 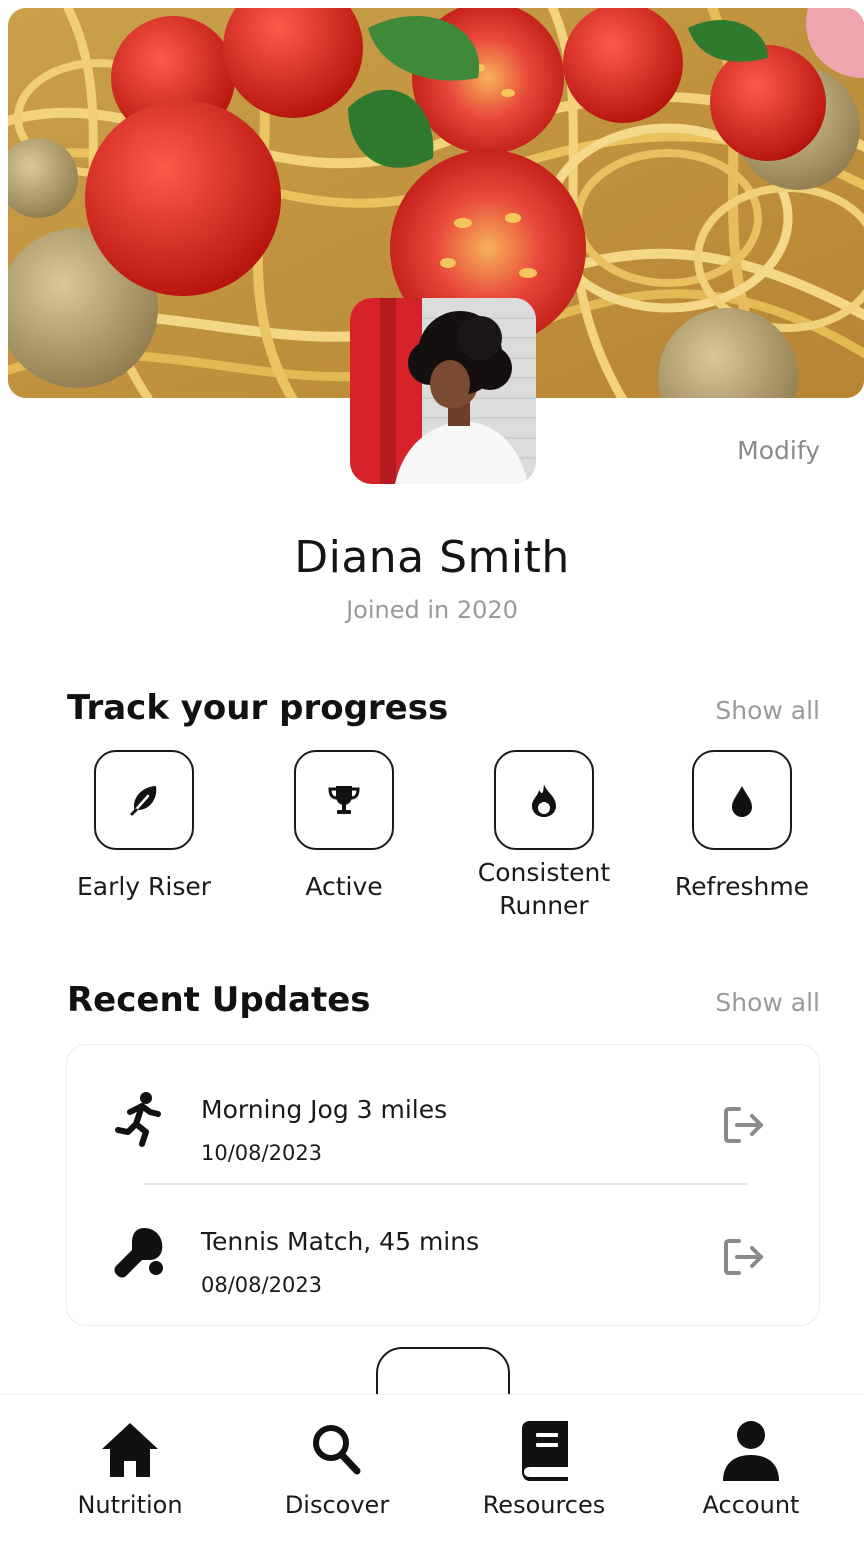 What do you see at coordinates (742, 886) in the screenshot?
I see `badge-label: Refreshme` at bounding box center [742, 886].